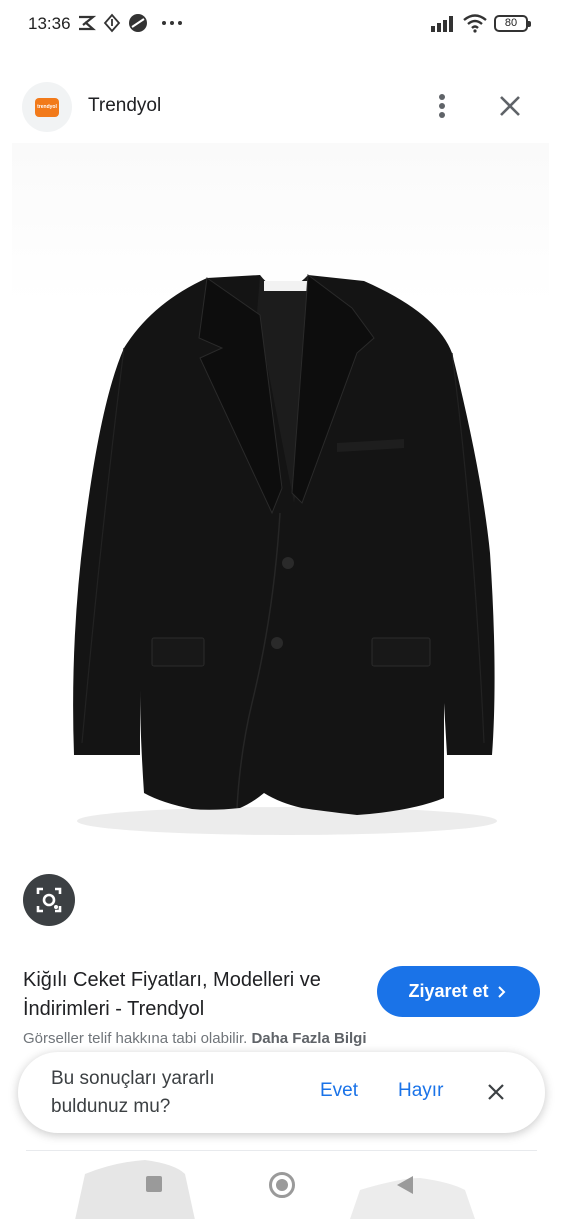 This screenshot has width=563, height=1219. Describe the element at coordinates (281, 106) in the screenshot. I see `page-header: trendyol Trendyol` at that location.